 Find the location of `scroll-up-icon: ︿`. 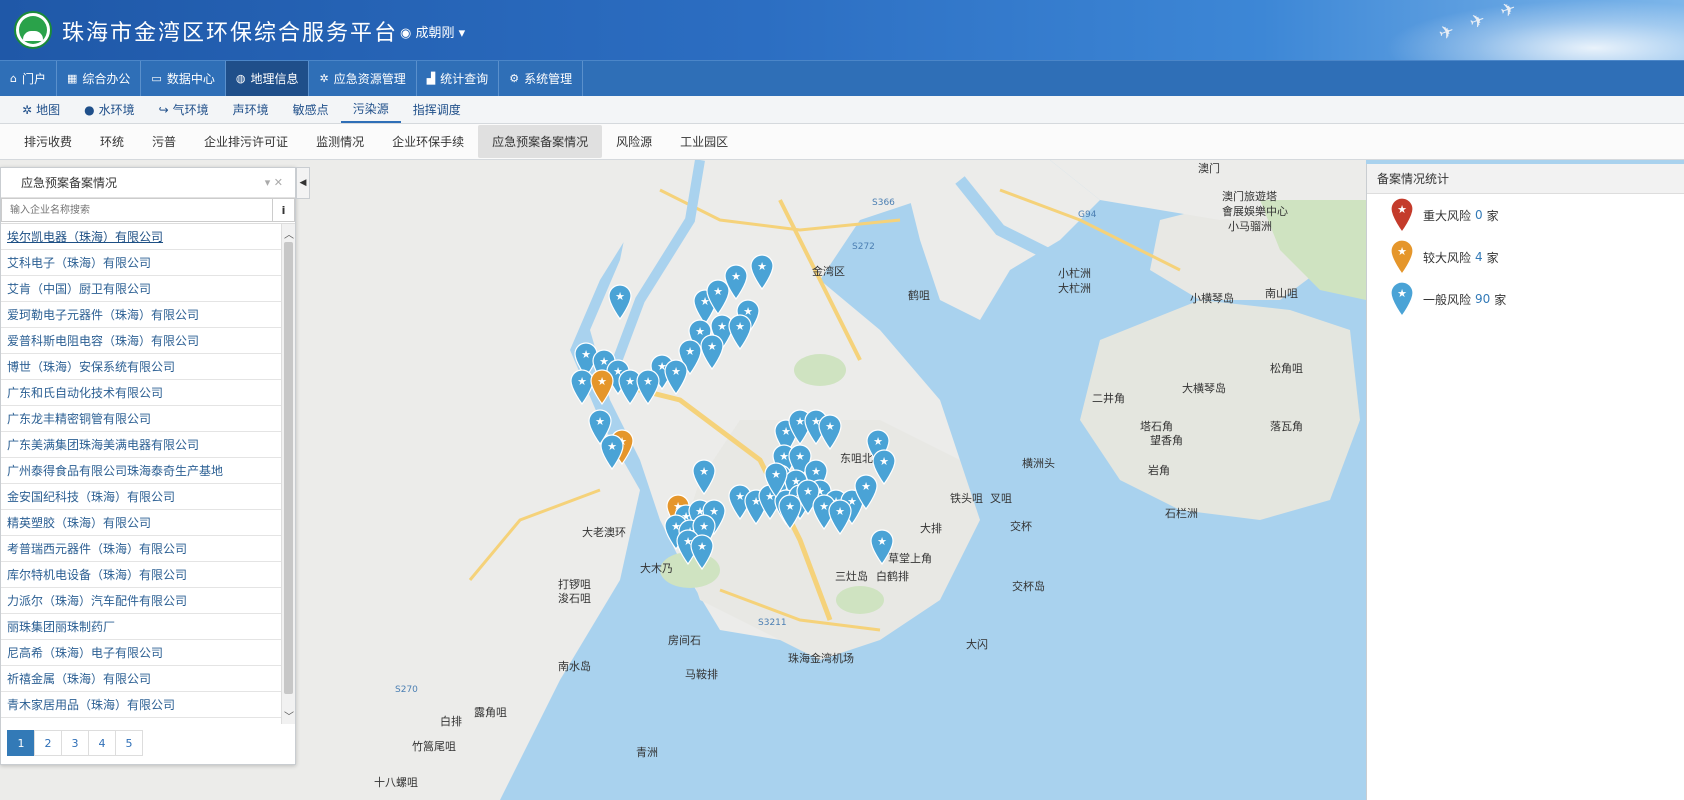

scroll-up-icon: ︿ is located at coordinates (289, 233).